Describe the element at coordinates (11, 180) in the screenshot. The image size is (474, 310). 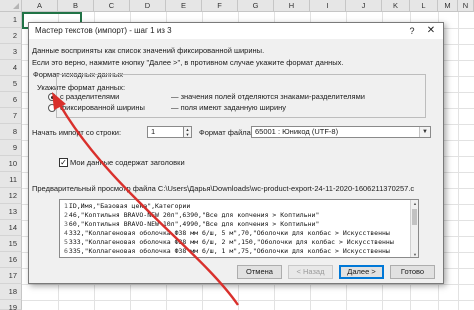
I see `row-header-11: 11` at that location.